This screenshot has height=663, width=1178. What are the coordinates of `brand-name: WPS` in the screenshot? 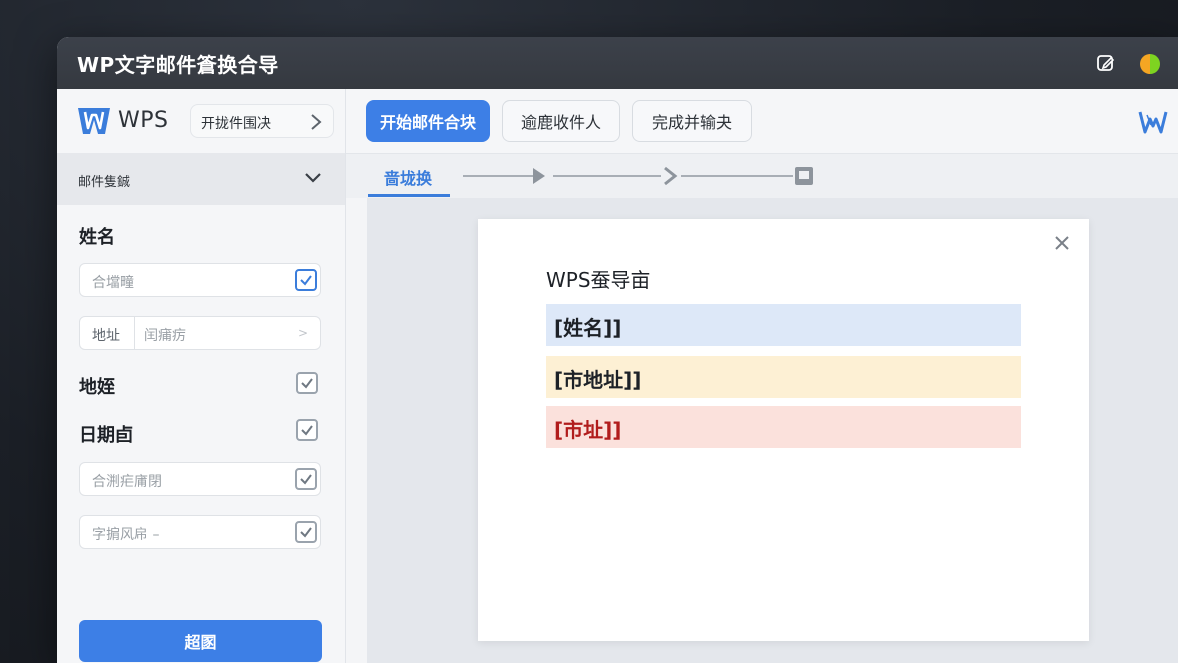 It's located at (143, 120).